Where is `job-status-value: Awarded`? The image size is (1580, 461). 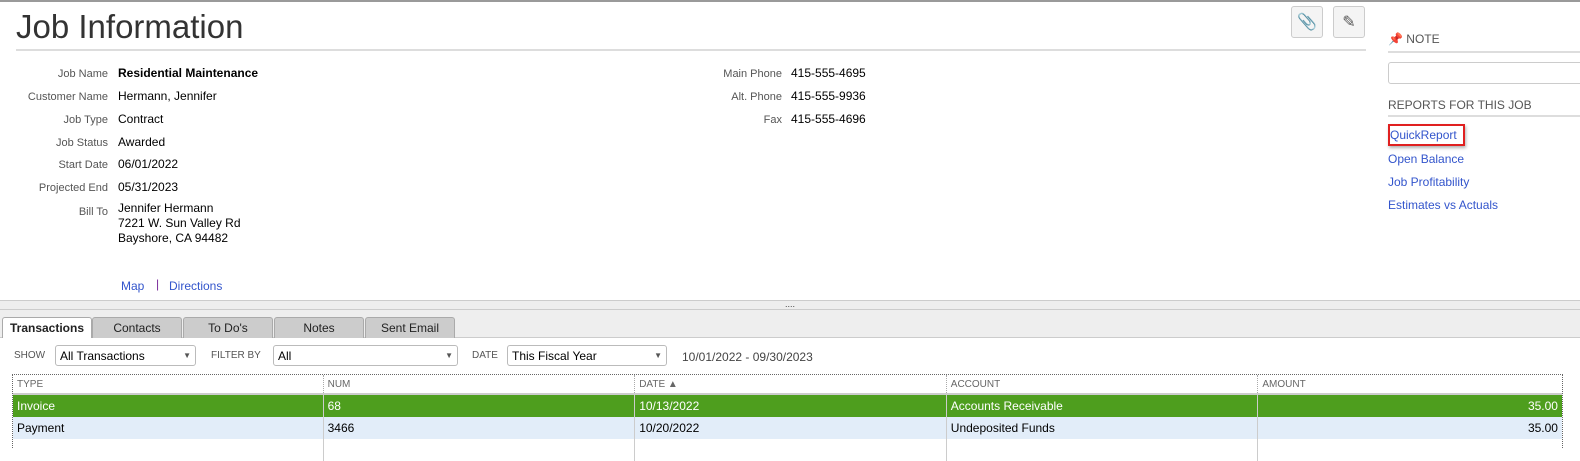
job-status-value: Awarded is located at coordinates (142, 142).